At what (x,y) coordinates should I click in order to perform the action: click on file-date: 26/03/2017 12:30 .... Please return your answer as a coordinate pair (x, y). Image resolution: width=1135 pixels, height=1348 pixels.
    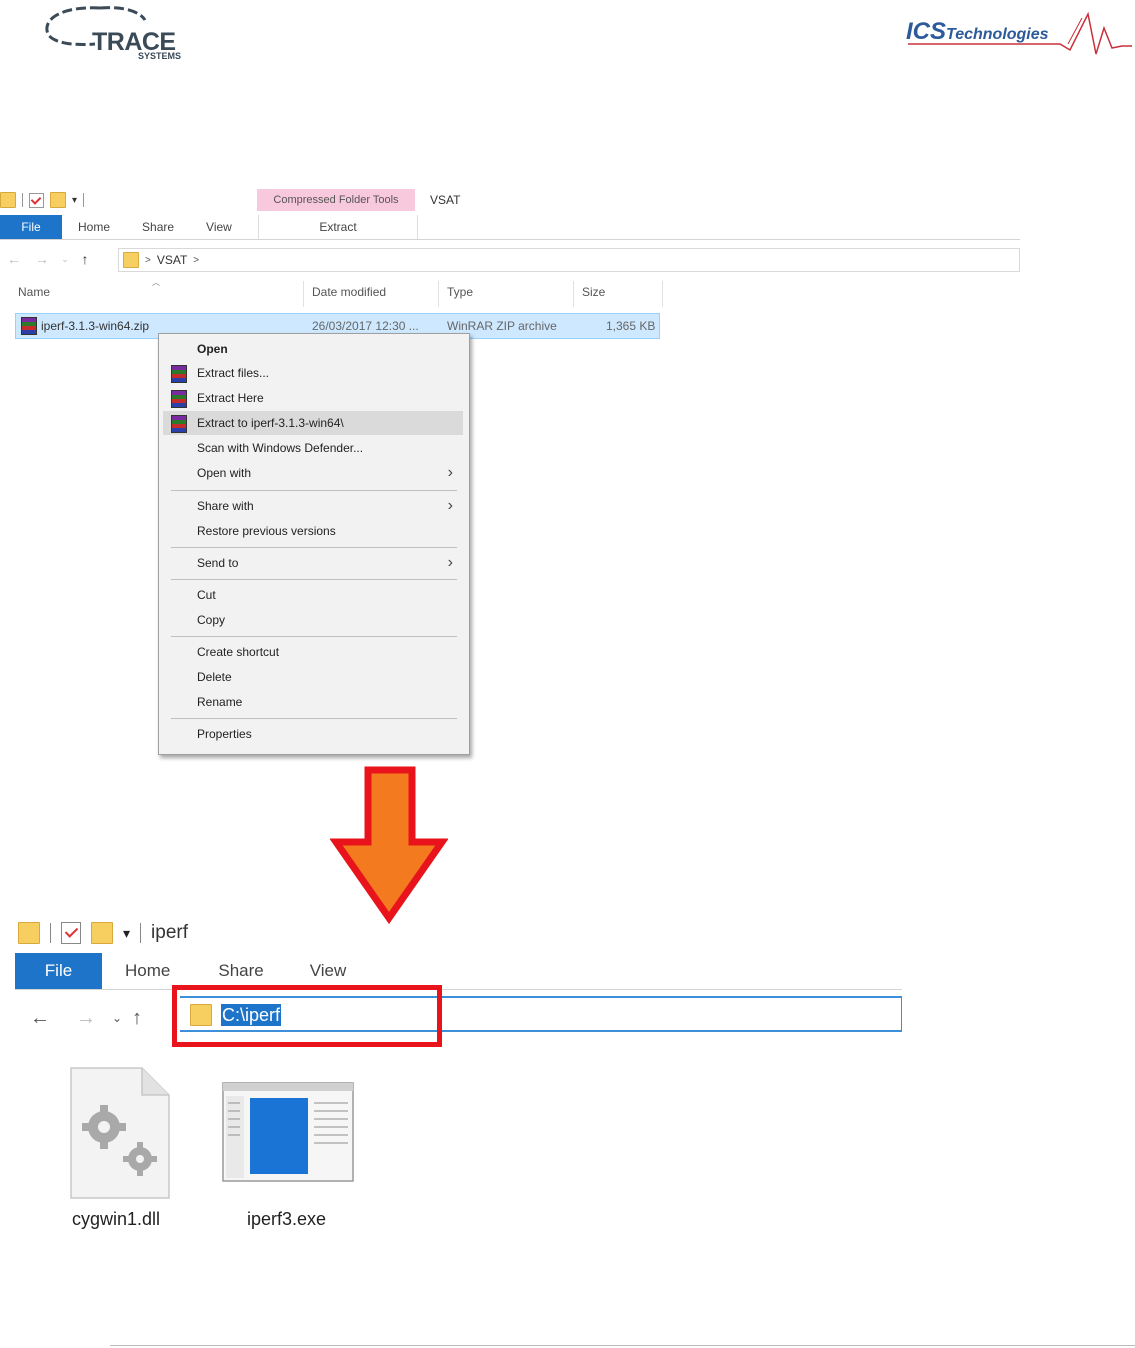
    Looking at the image, I should click on (365, 326).